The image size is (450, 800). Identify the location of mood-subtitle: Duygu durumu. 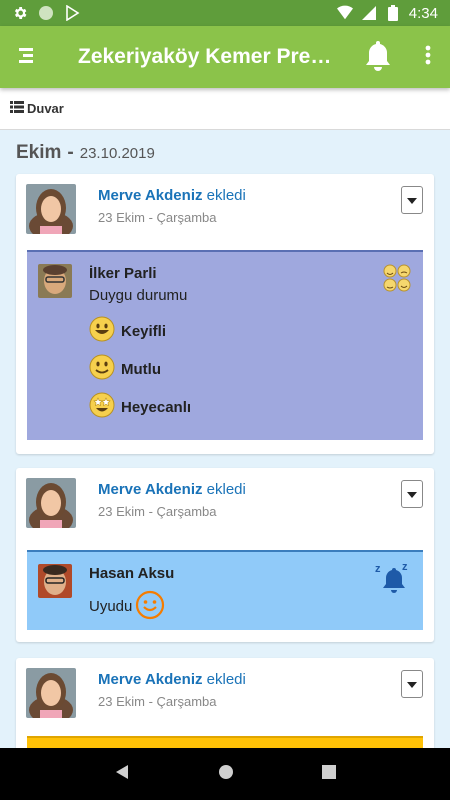
(138, 295).